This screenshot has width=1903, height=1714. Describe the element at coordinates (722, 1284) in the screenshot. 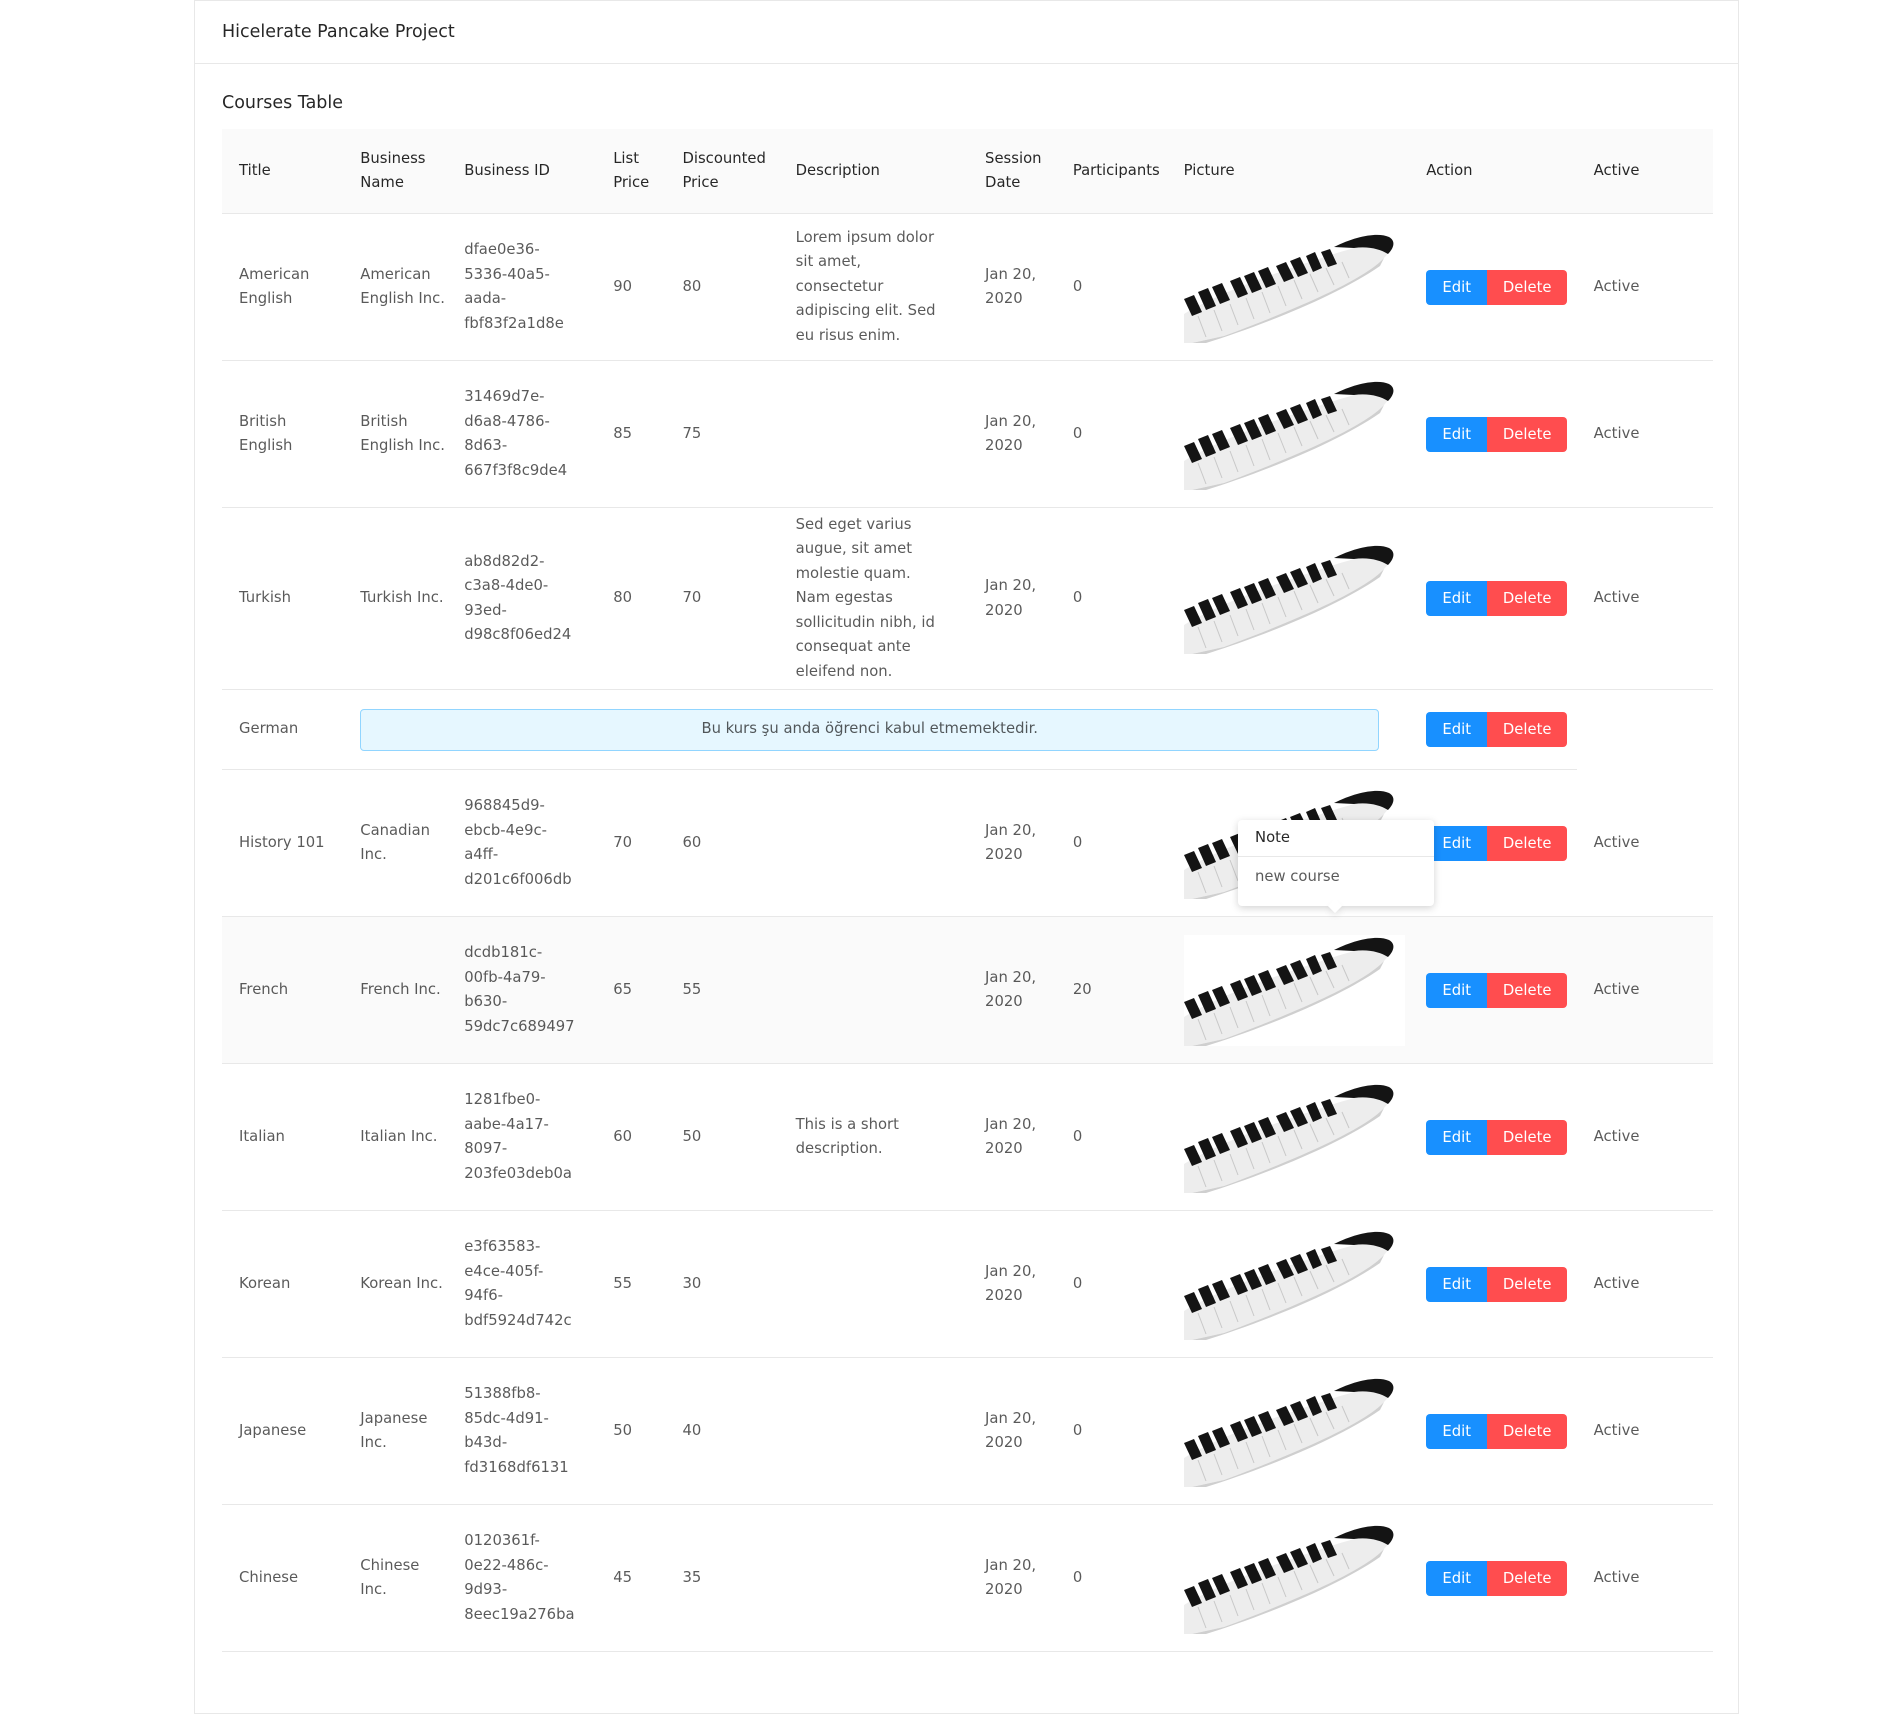

I see `cell-discounted-price: 30` at that location.